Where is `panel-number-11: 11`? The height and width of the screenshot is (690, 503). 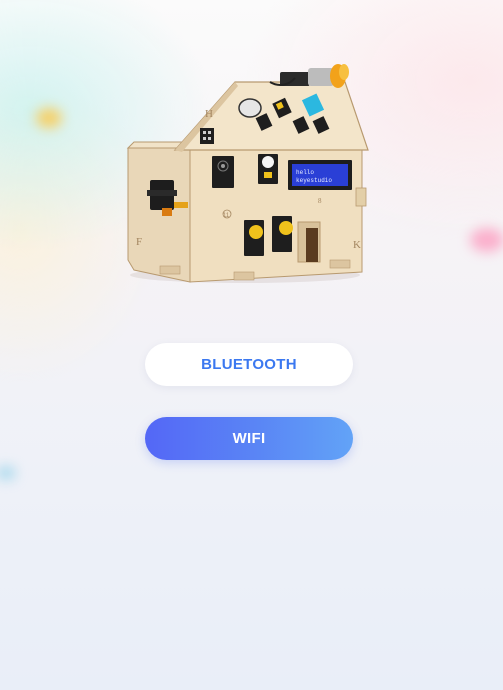 panel-number-11: 11 is located at coordinates (226, 216).